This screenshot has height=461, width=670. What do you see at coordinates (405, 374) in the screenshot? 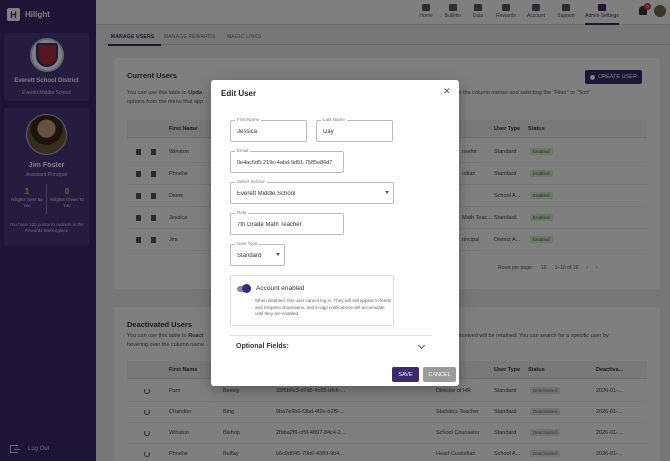
I see `save-button: SAVE` at bounding box center [405, 374].